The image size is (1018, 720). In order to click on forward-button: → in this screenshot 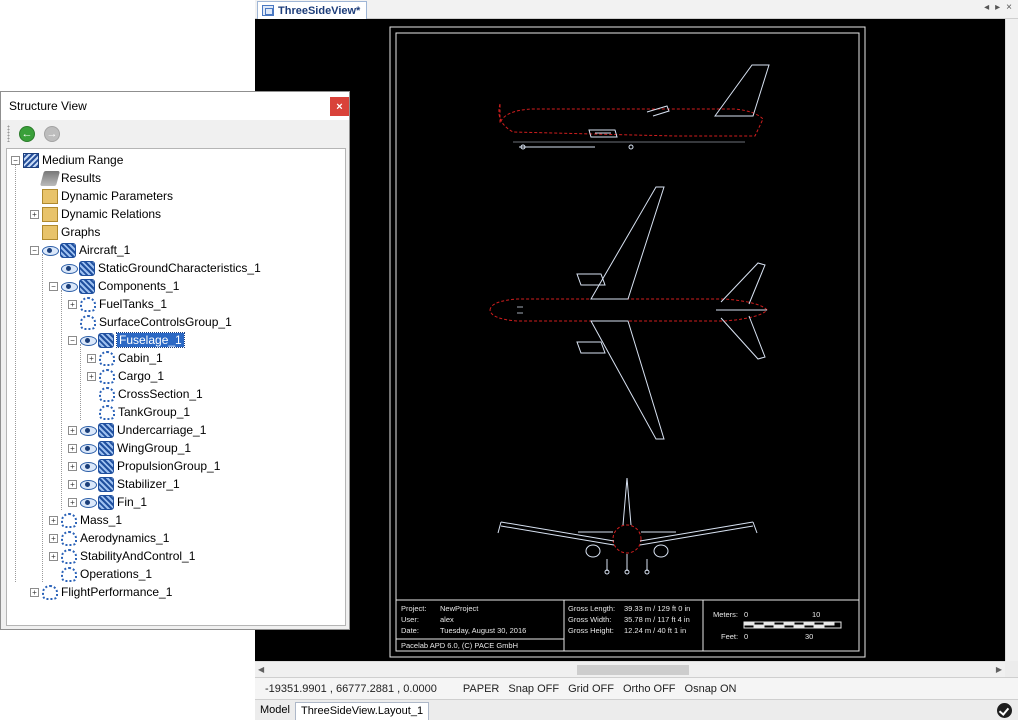, I will do `click(52, 133)`.